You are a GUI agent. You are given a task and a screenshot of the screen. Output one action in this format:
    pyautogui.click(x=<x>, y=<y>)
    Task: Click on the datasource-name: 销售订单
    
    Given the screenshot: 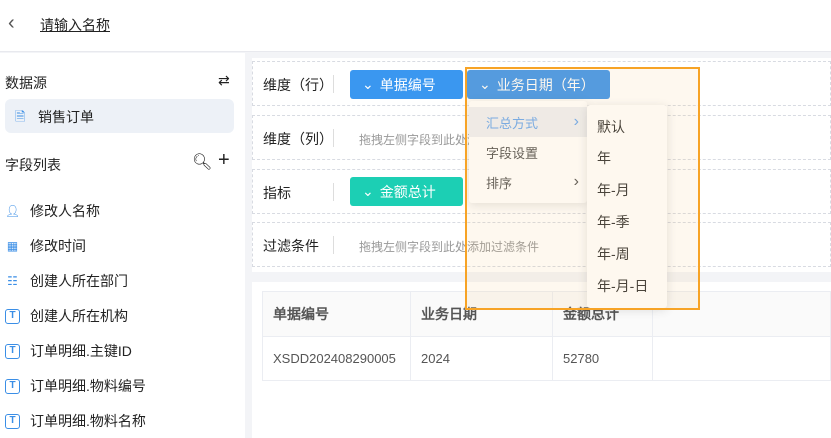 What is the action you would take?
    pyautogui.click(x=66, y=117)
    